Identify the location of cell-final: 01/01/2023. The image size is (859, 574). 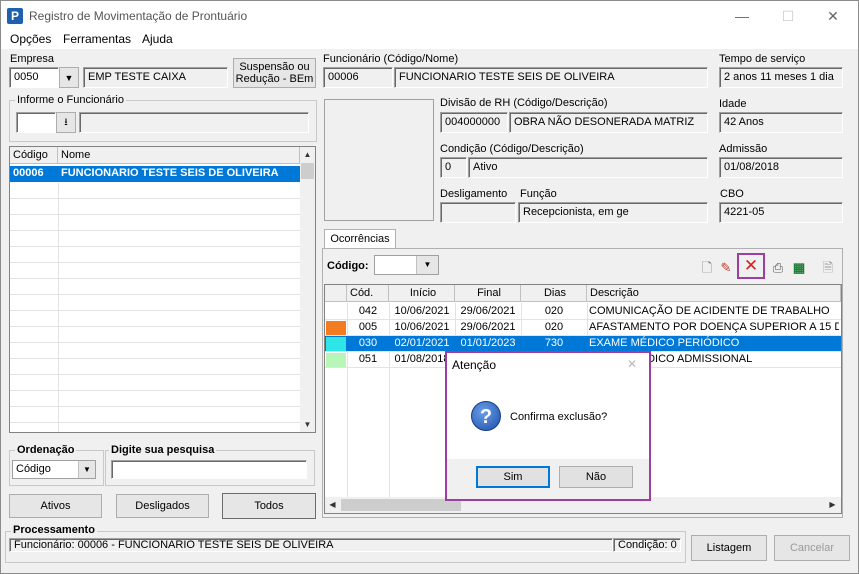
(488, 343).